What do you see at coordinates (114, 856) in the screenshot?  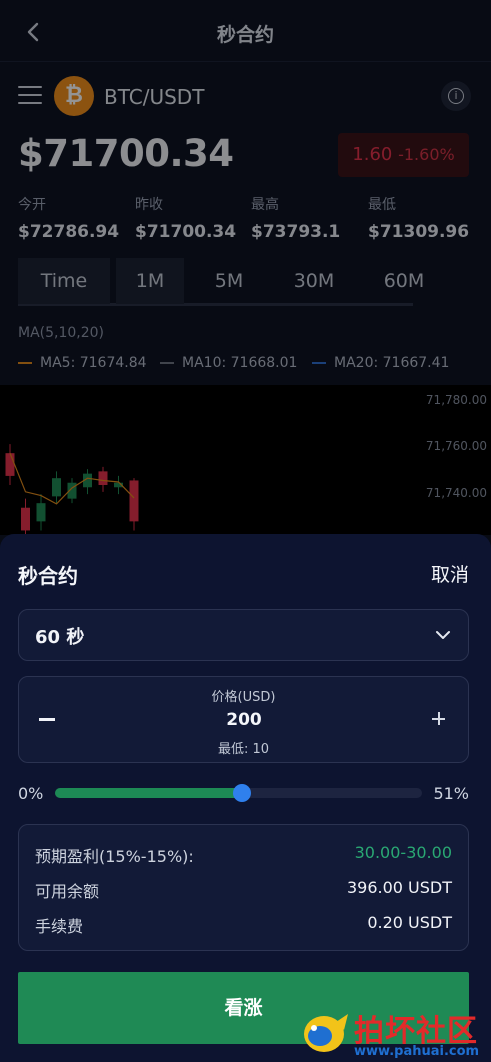 I see `summary-key: 预期盈利(15%-15%):` at bounding box center [114, 856].